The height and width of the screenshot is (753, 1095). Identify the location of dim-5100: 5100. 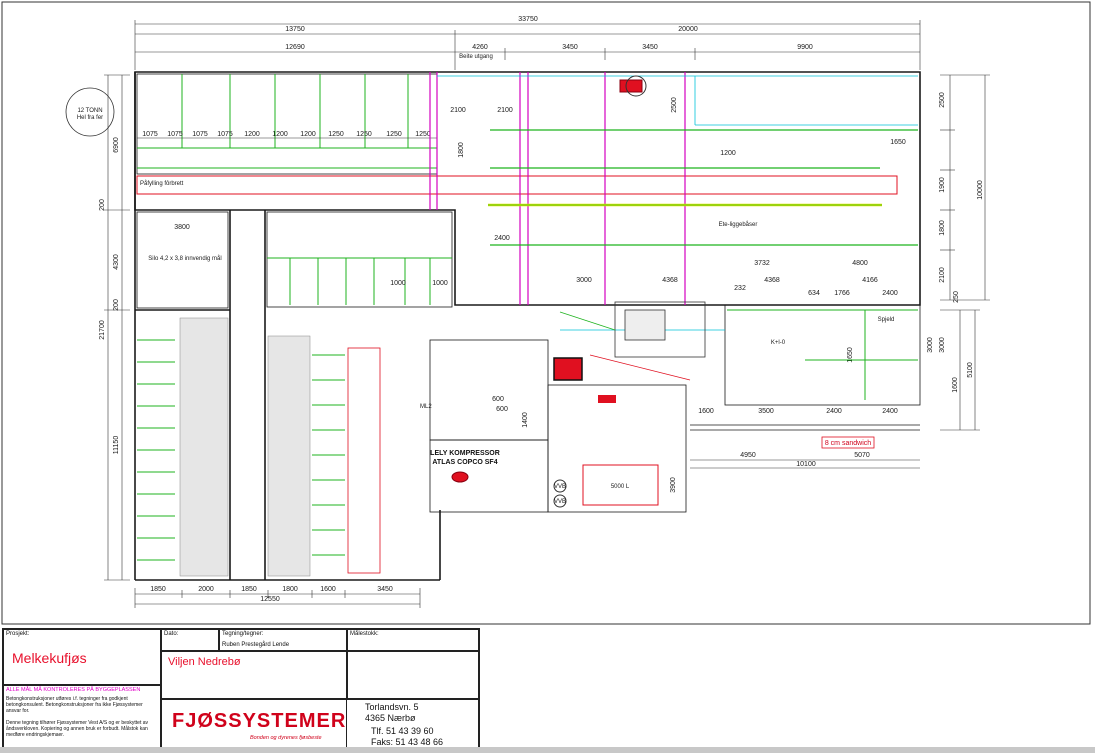
(970, 370).